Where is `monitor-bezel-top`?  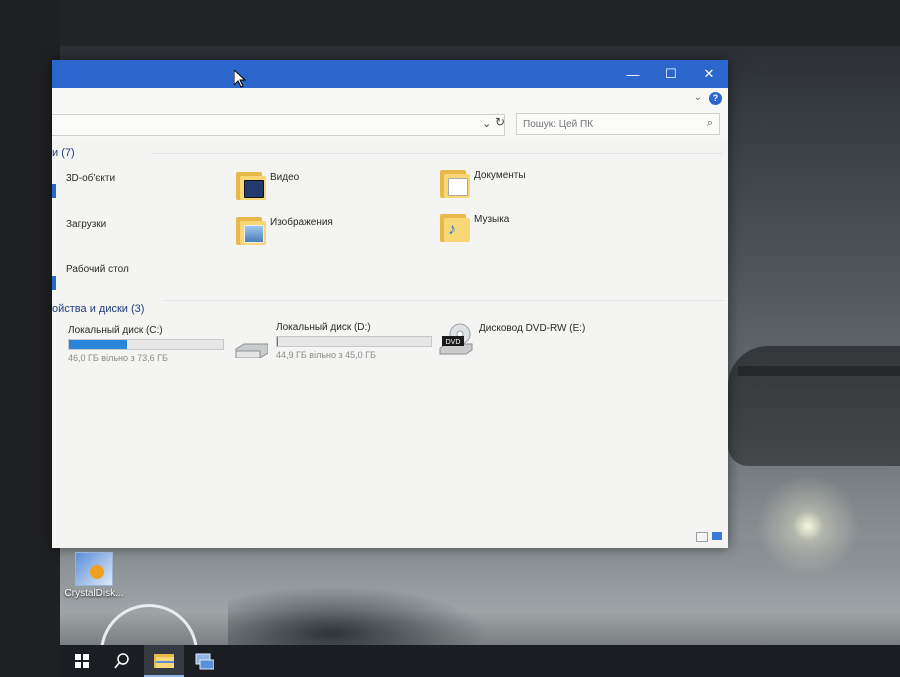 monitor-bezel-top is located at coordinates (450, 26).